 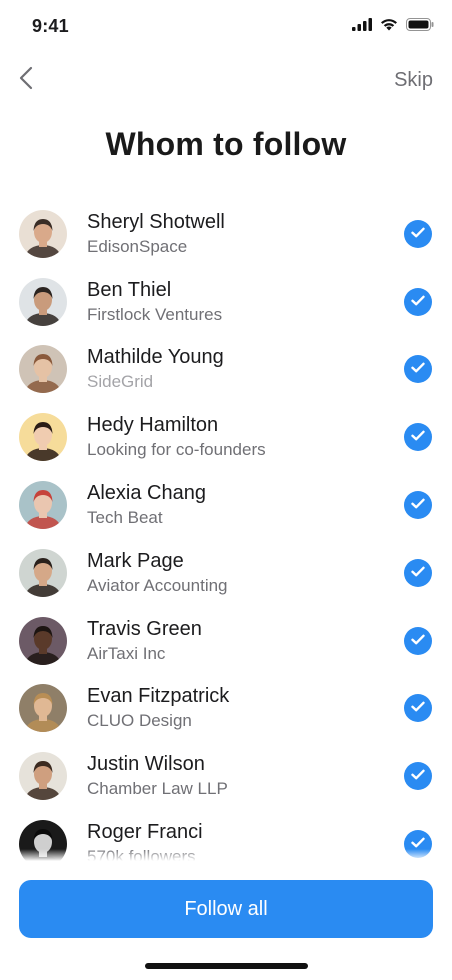 What do you see at coordinates (389, 27) in the screenshot?
I see `wifi-icon` at bounding box center [389, 27].